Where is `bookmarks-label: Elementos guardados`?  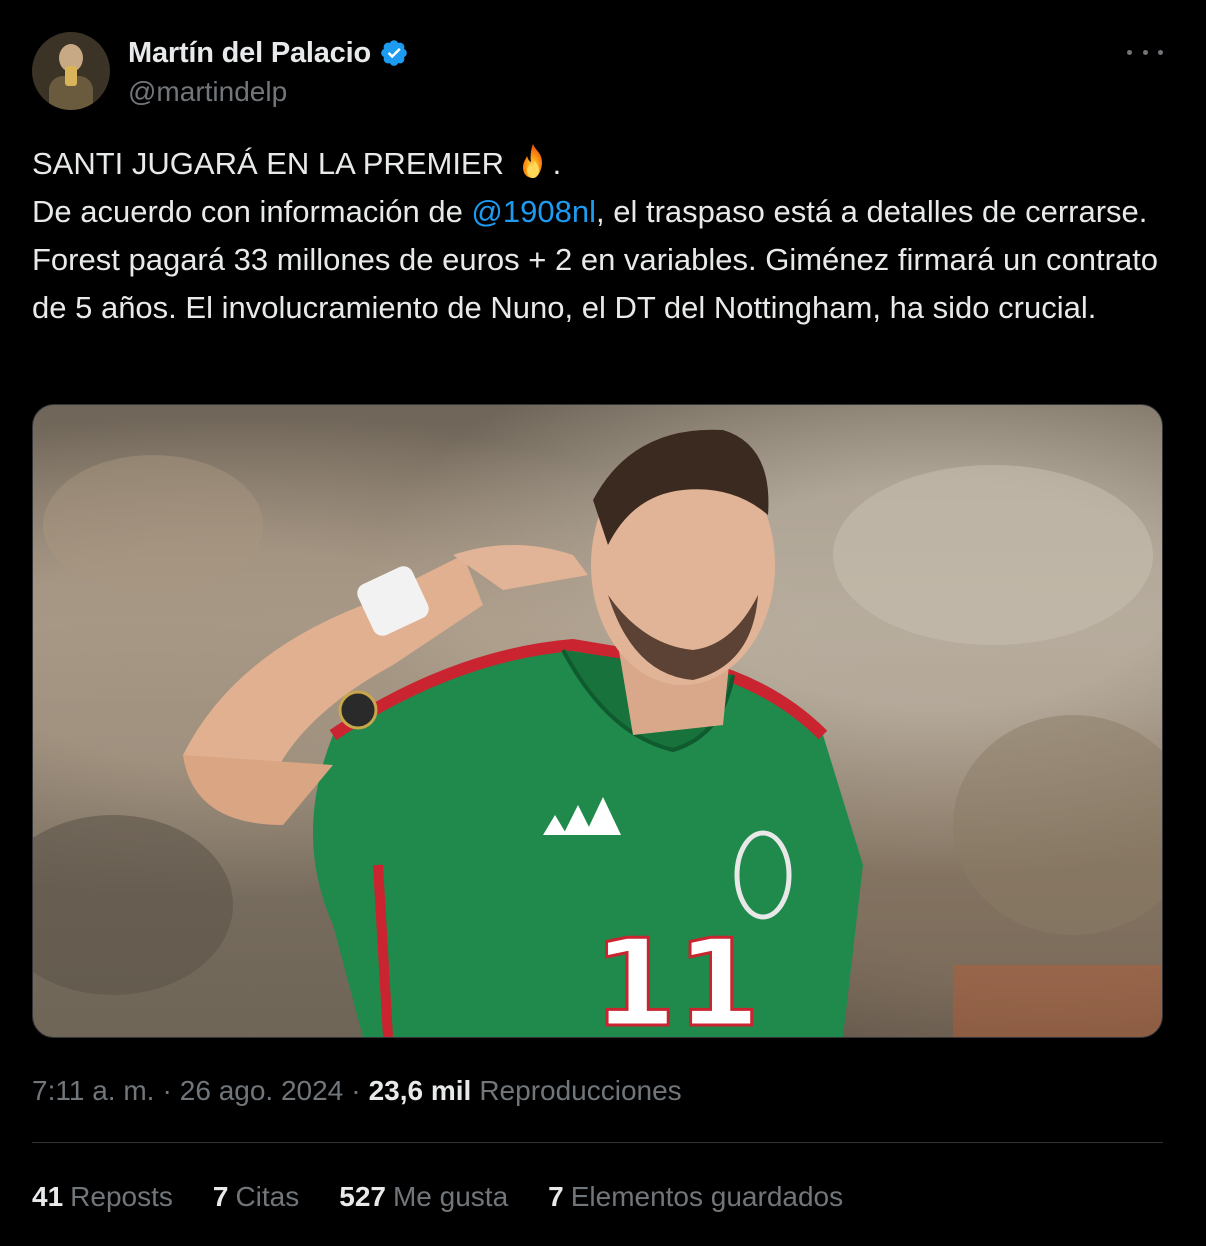
bookmarks-label: Elementos guardados is located at coordinates (707, 1196).